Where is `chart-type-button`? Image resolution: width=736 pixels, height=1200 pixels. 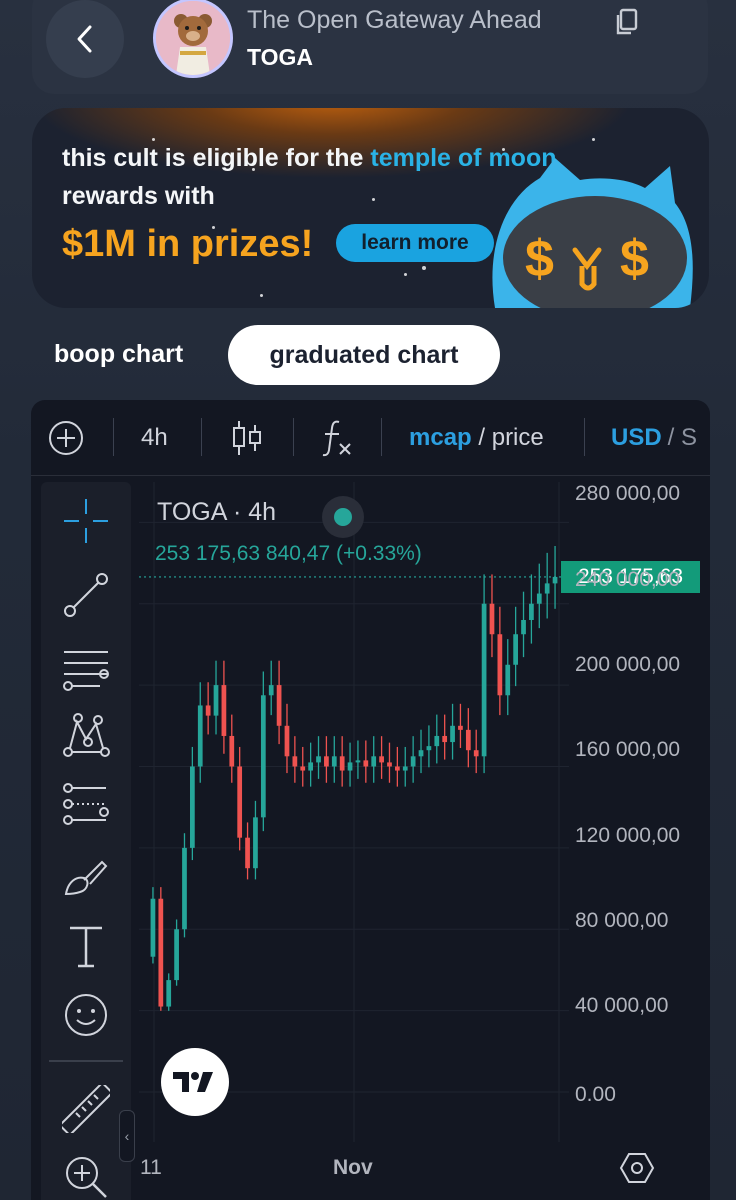
chart-type-button is located at coordinates (247, 438).